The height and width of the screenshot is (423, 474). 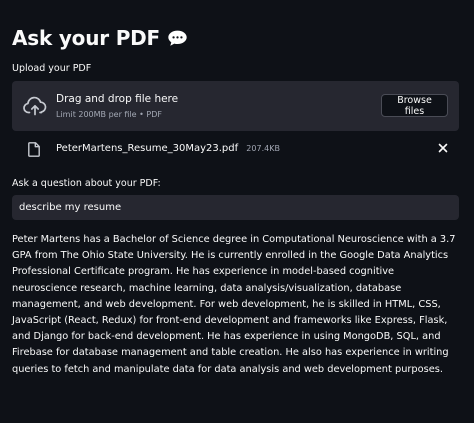 I want to click on uploaded-file-name: PeterMartens_Resume_30May23.pdf 207.4KB, so click(x=168, y=148).